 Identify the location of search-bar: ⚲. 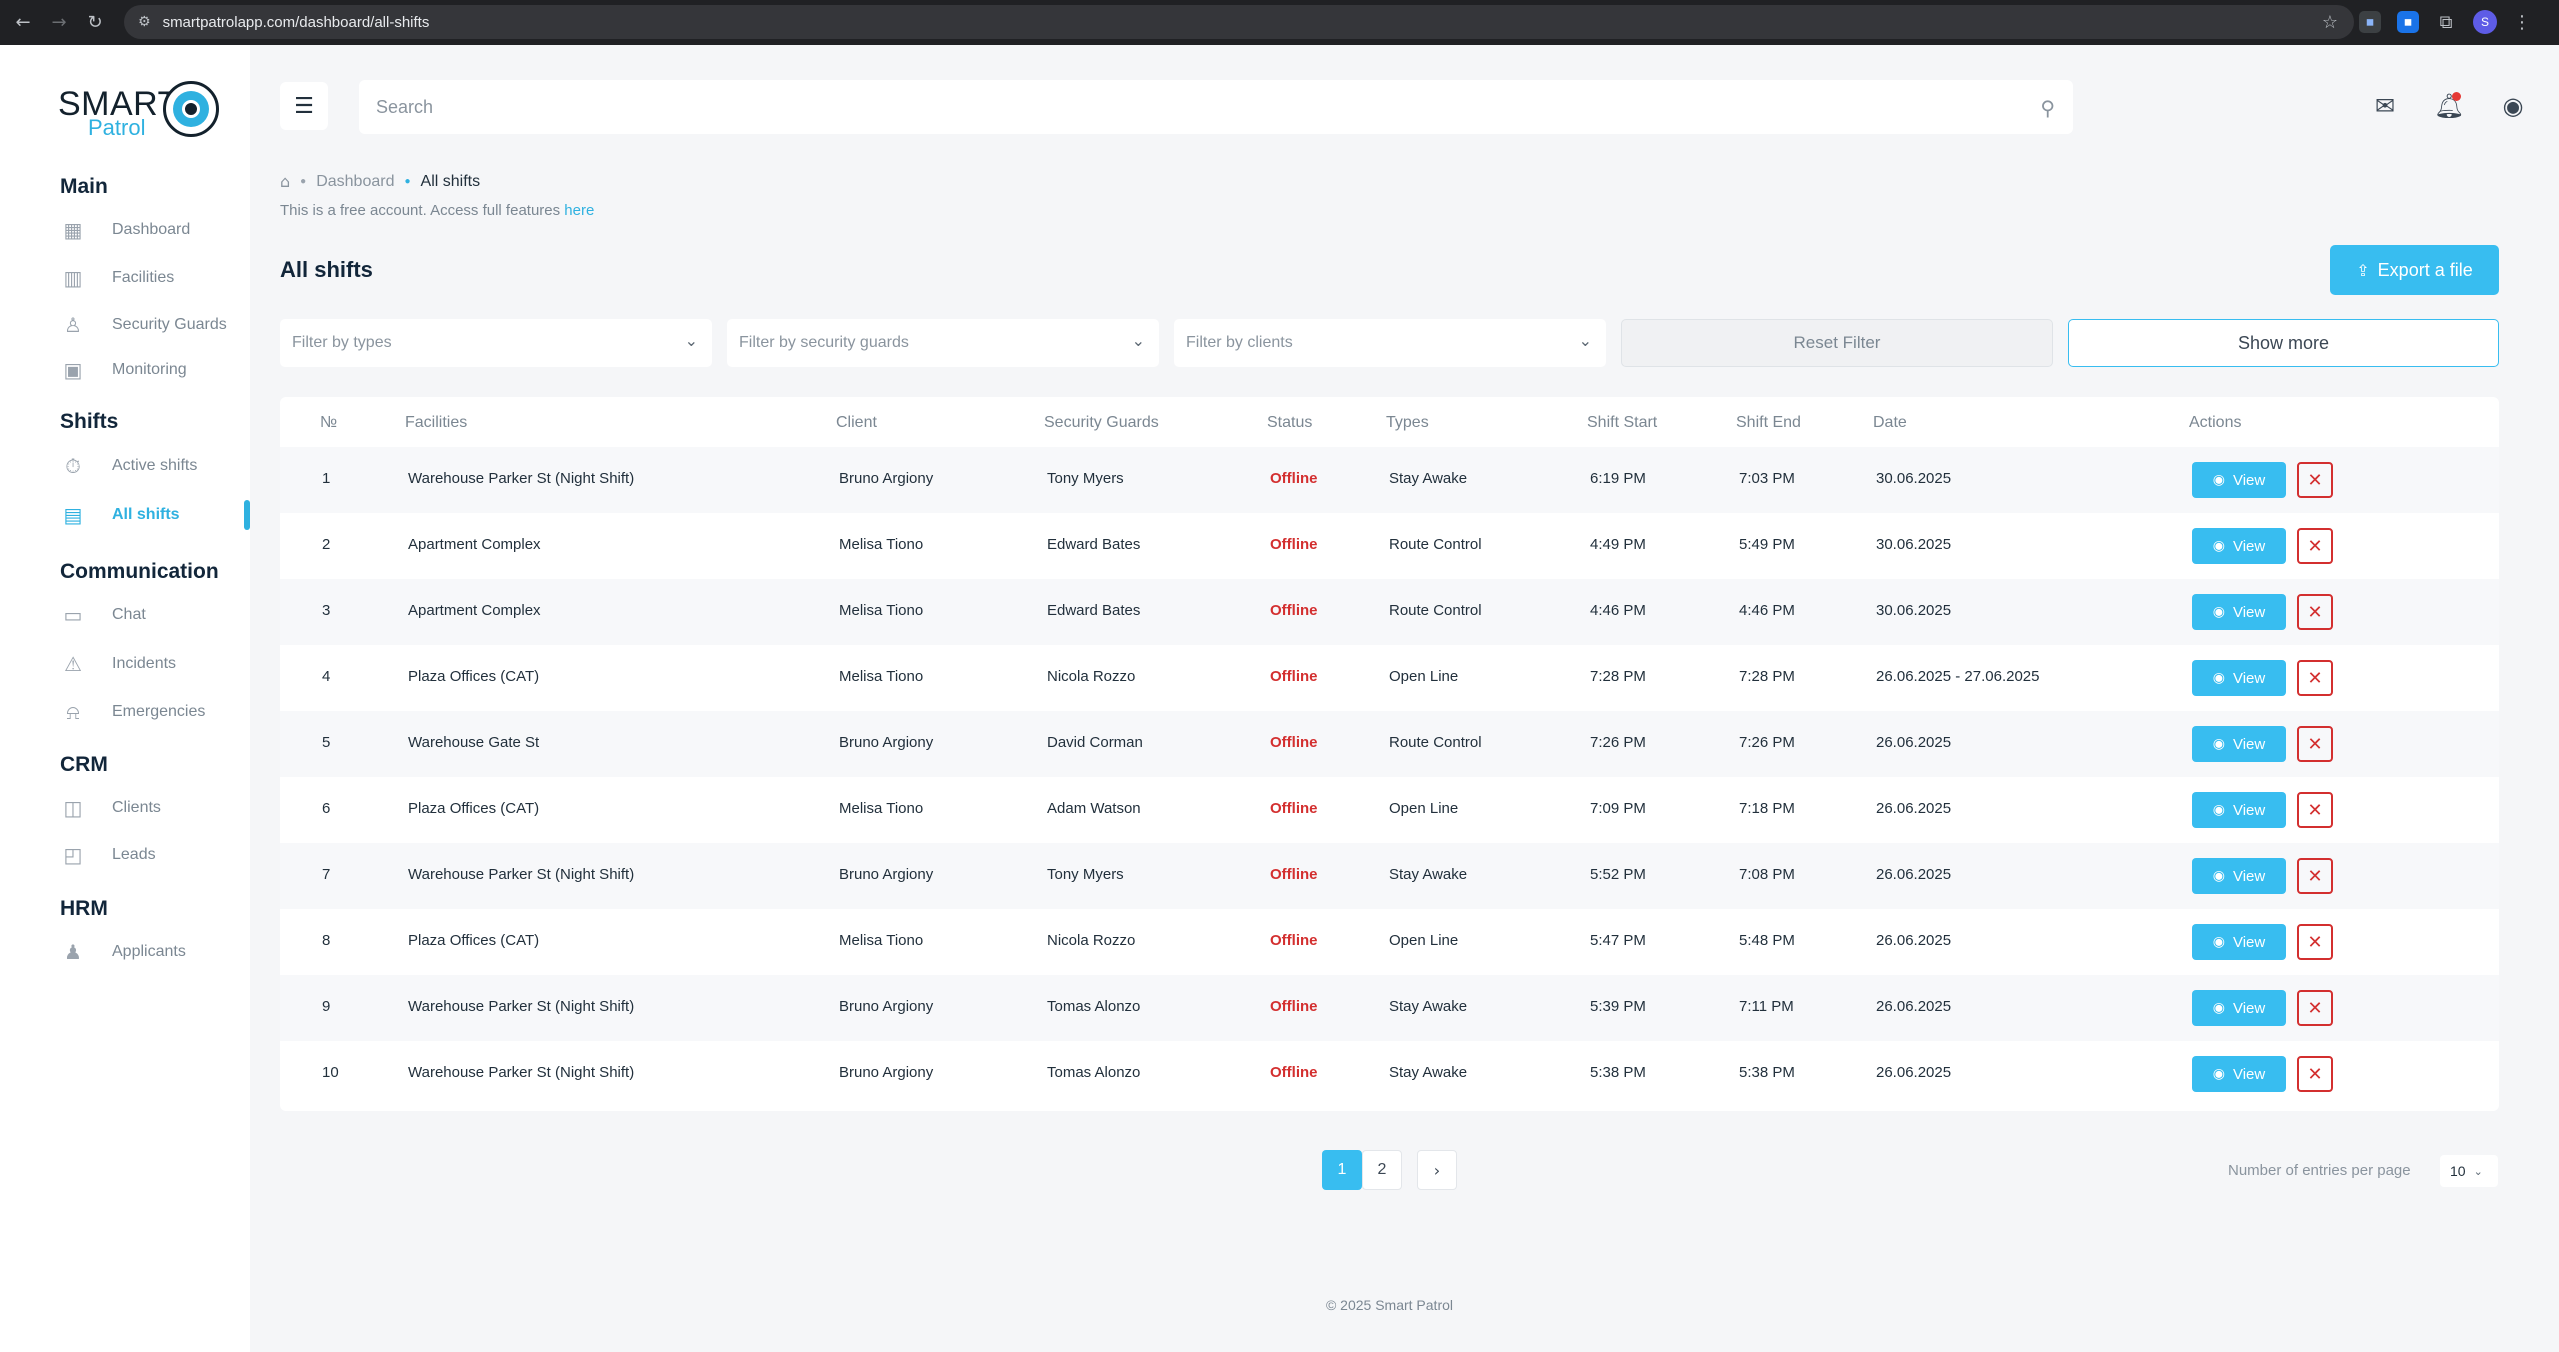
(1216, 107).